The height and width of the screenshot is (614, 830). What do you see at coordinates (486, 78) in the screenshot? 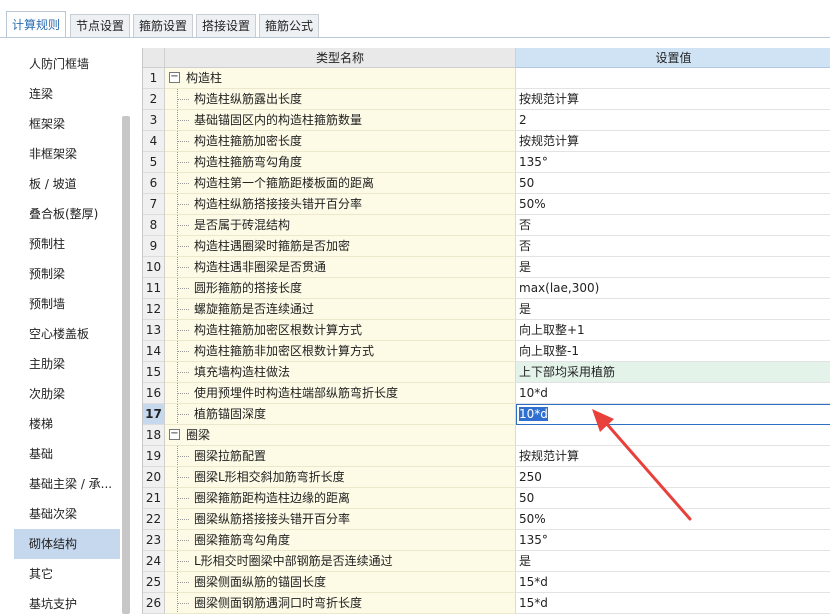
I see `group-row: 1− 构造柱` at bounding box center [486, 78].